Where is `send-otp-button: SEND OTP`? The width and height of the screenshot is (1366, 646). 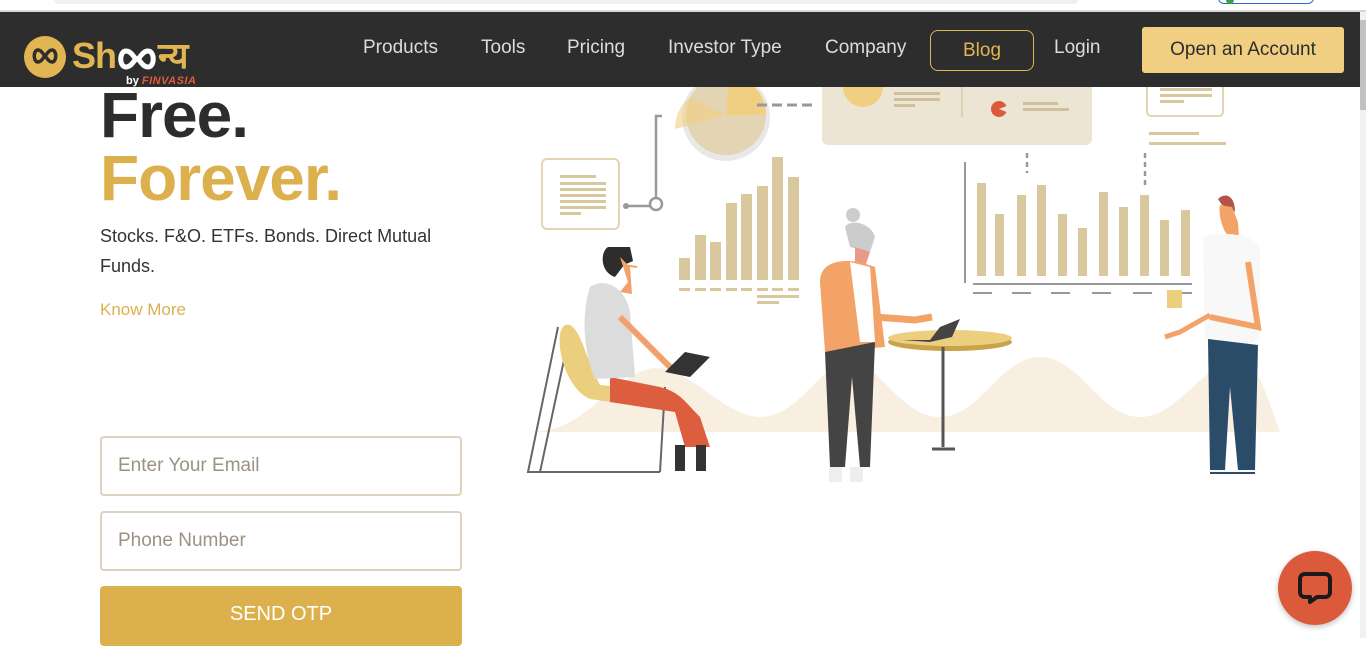
send-otp-button: SEND OTP is located at coordinates (281, 616).